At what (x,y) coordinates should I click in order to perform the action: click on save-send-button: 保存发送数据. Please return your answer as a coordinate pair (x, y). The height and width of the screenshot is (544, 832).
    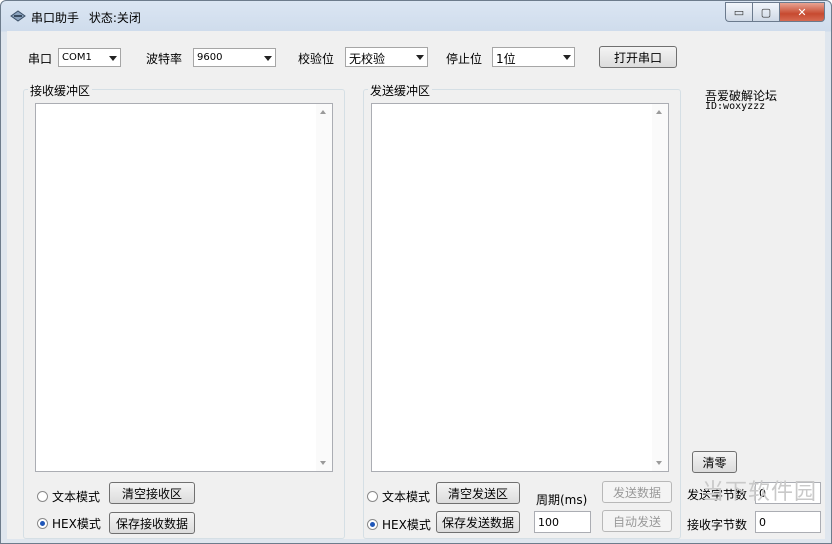
    Looking at the image, I should click on (478, 522).